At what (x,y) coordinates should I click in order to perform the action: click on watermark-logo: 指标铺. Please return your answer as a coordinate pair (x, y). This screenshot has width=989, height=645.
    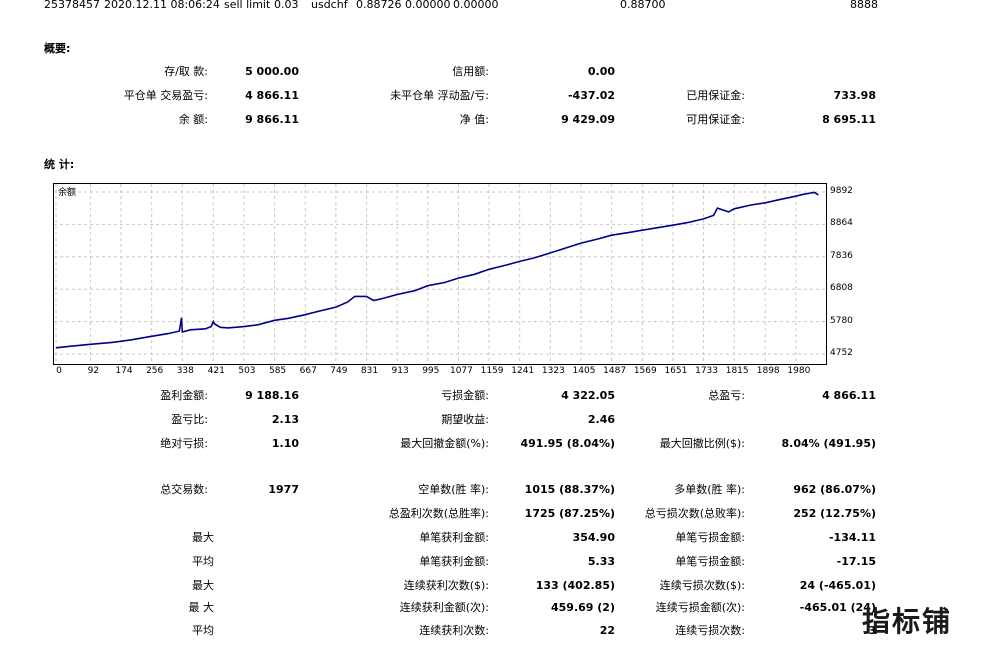
    Looking at the image, I should click on (907, 621).